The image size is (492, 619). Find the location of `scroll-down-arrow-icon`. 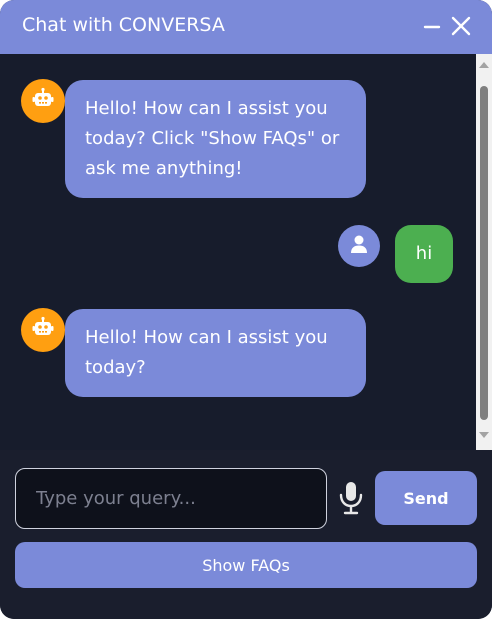

scroll-down-arrow-icon is located at coordinates (484, 435).